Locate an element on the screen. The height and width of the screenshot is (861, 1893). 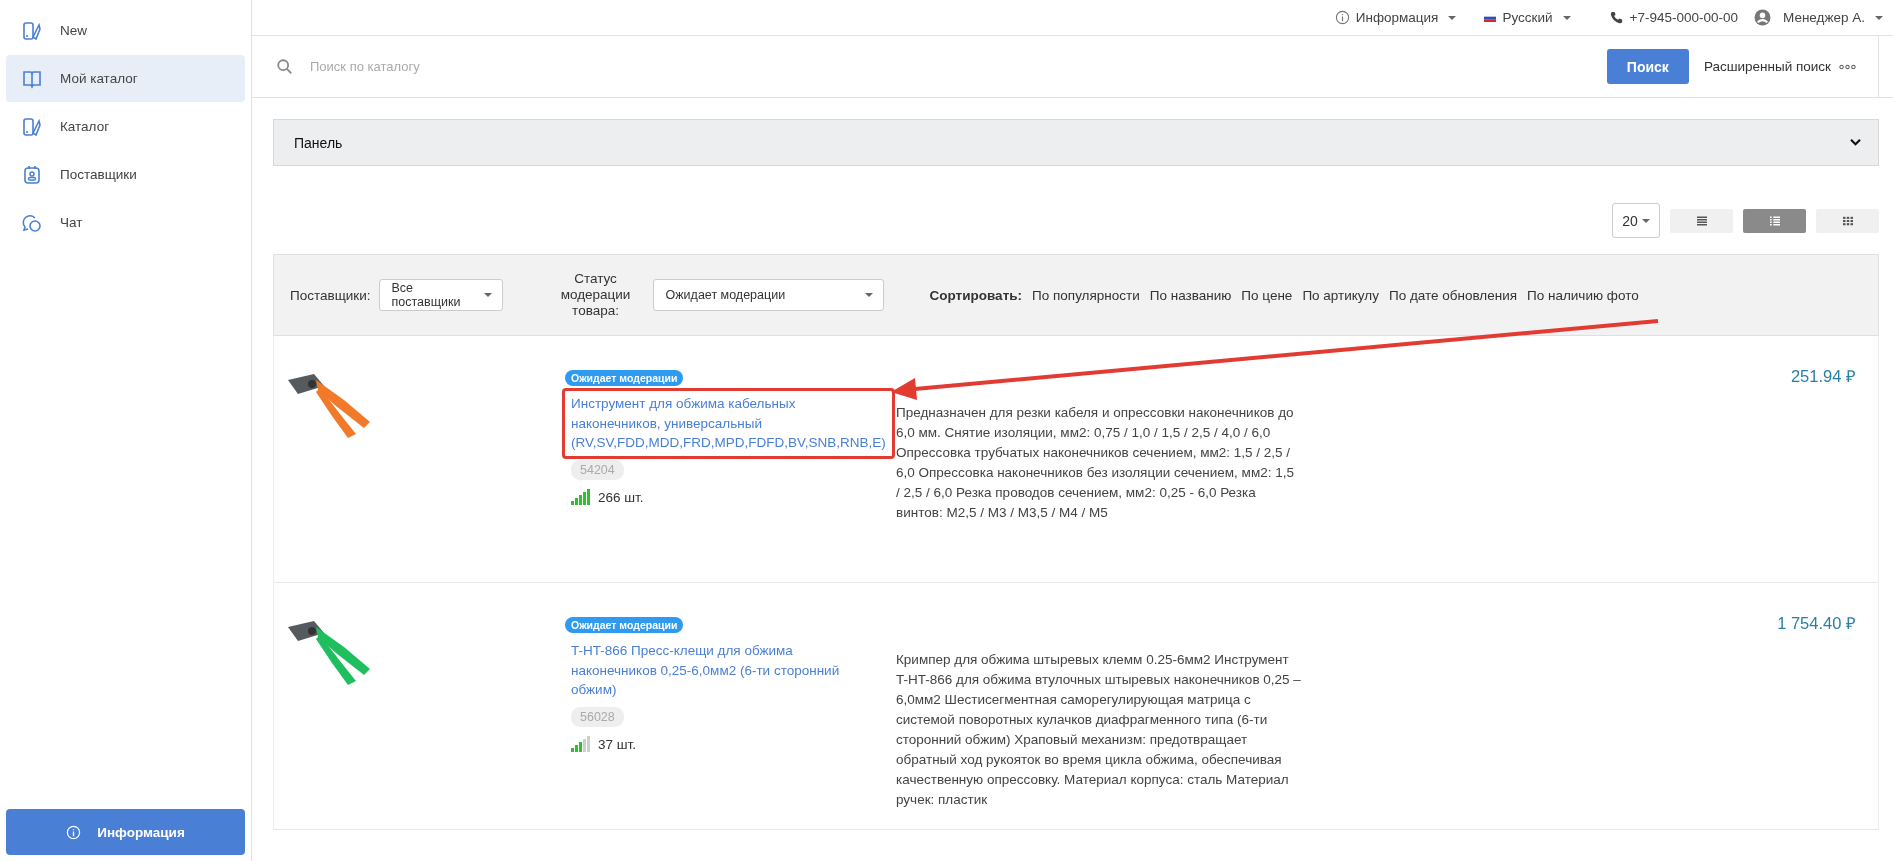
sort-option: По дате обновления is located at coordinates (1453, 295).